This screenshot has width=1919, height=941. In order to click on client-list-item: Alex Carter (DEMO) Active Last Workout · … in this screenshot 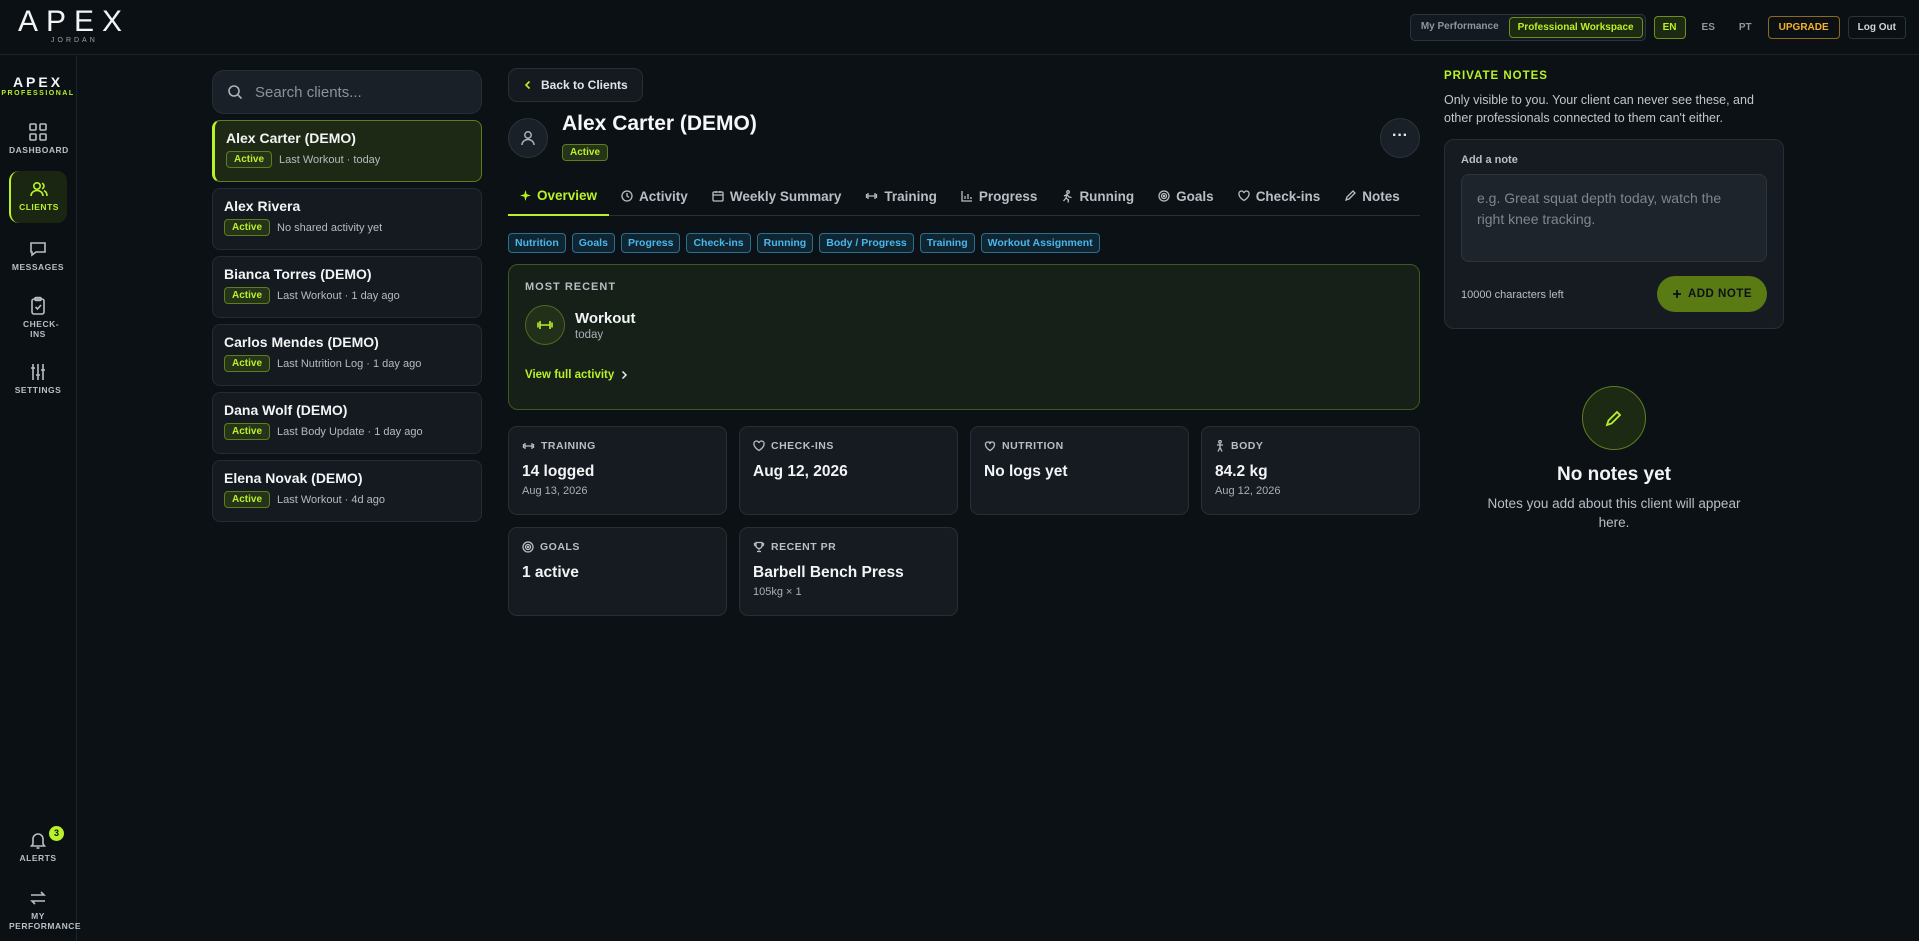, I will do `click(347, 151)`.